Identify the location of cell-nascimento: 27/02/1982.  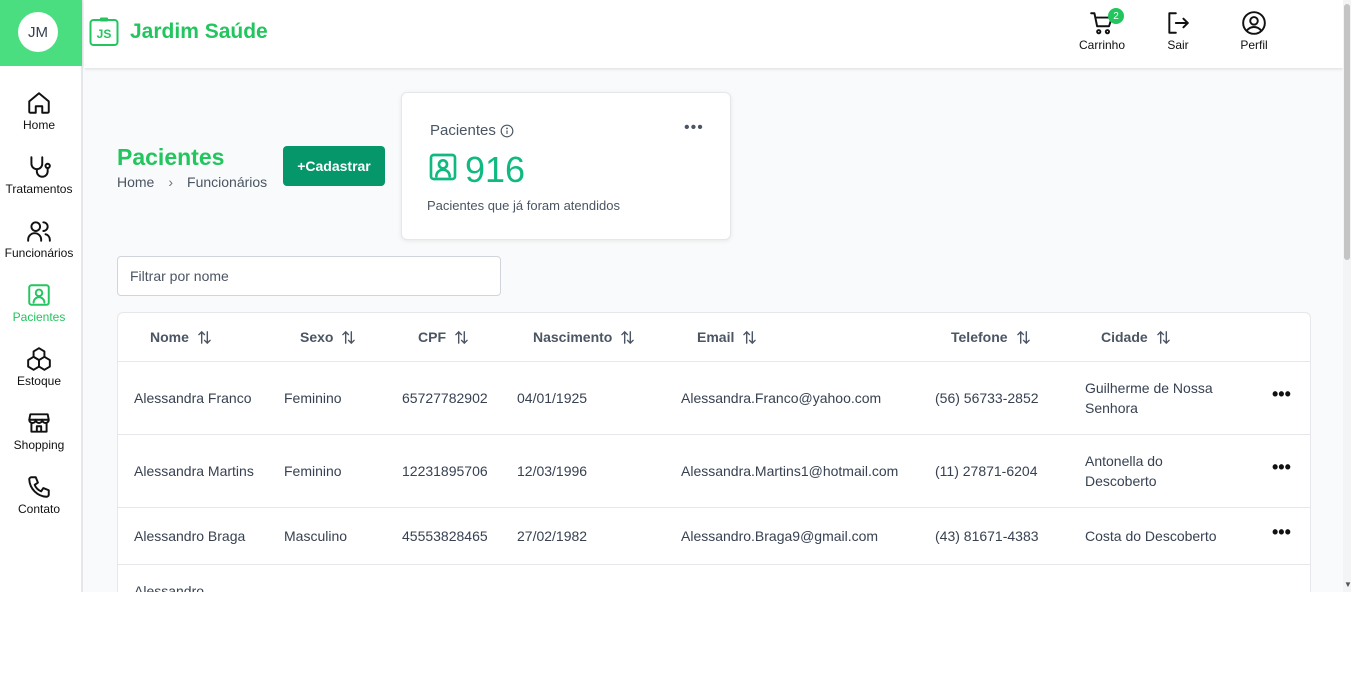
(552, 536).